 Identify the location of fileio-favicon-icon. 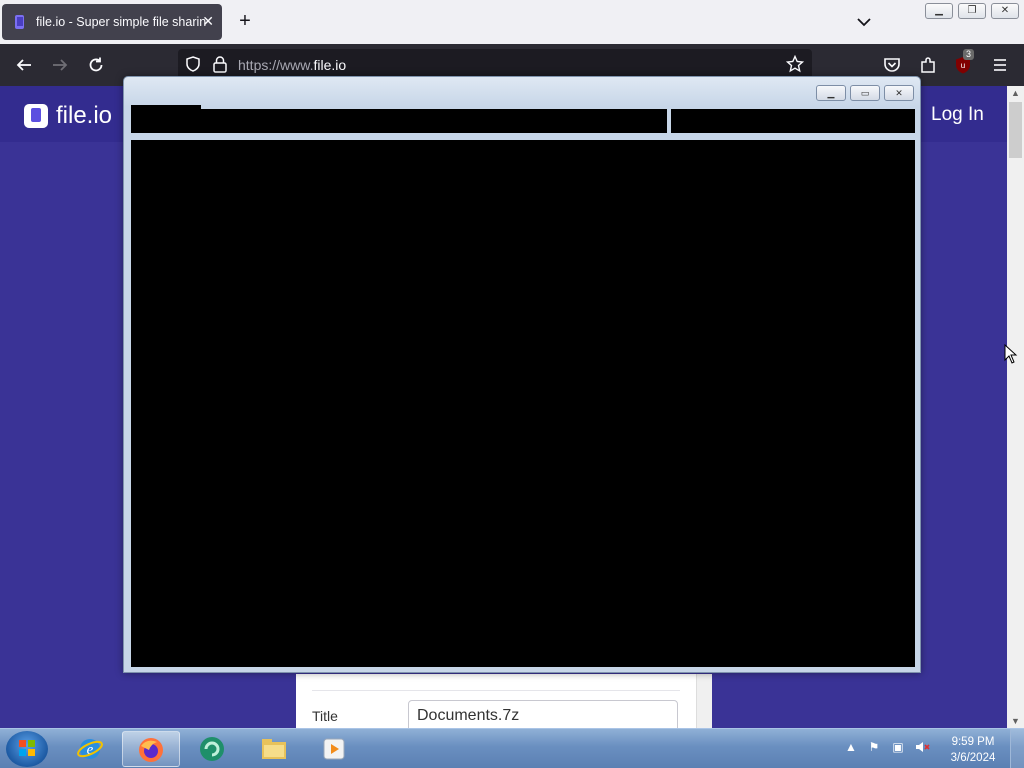
(20, 22).